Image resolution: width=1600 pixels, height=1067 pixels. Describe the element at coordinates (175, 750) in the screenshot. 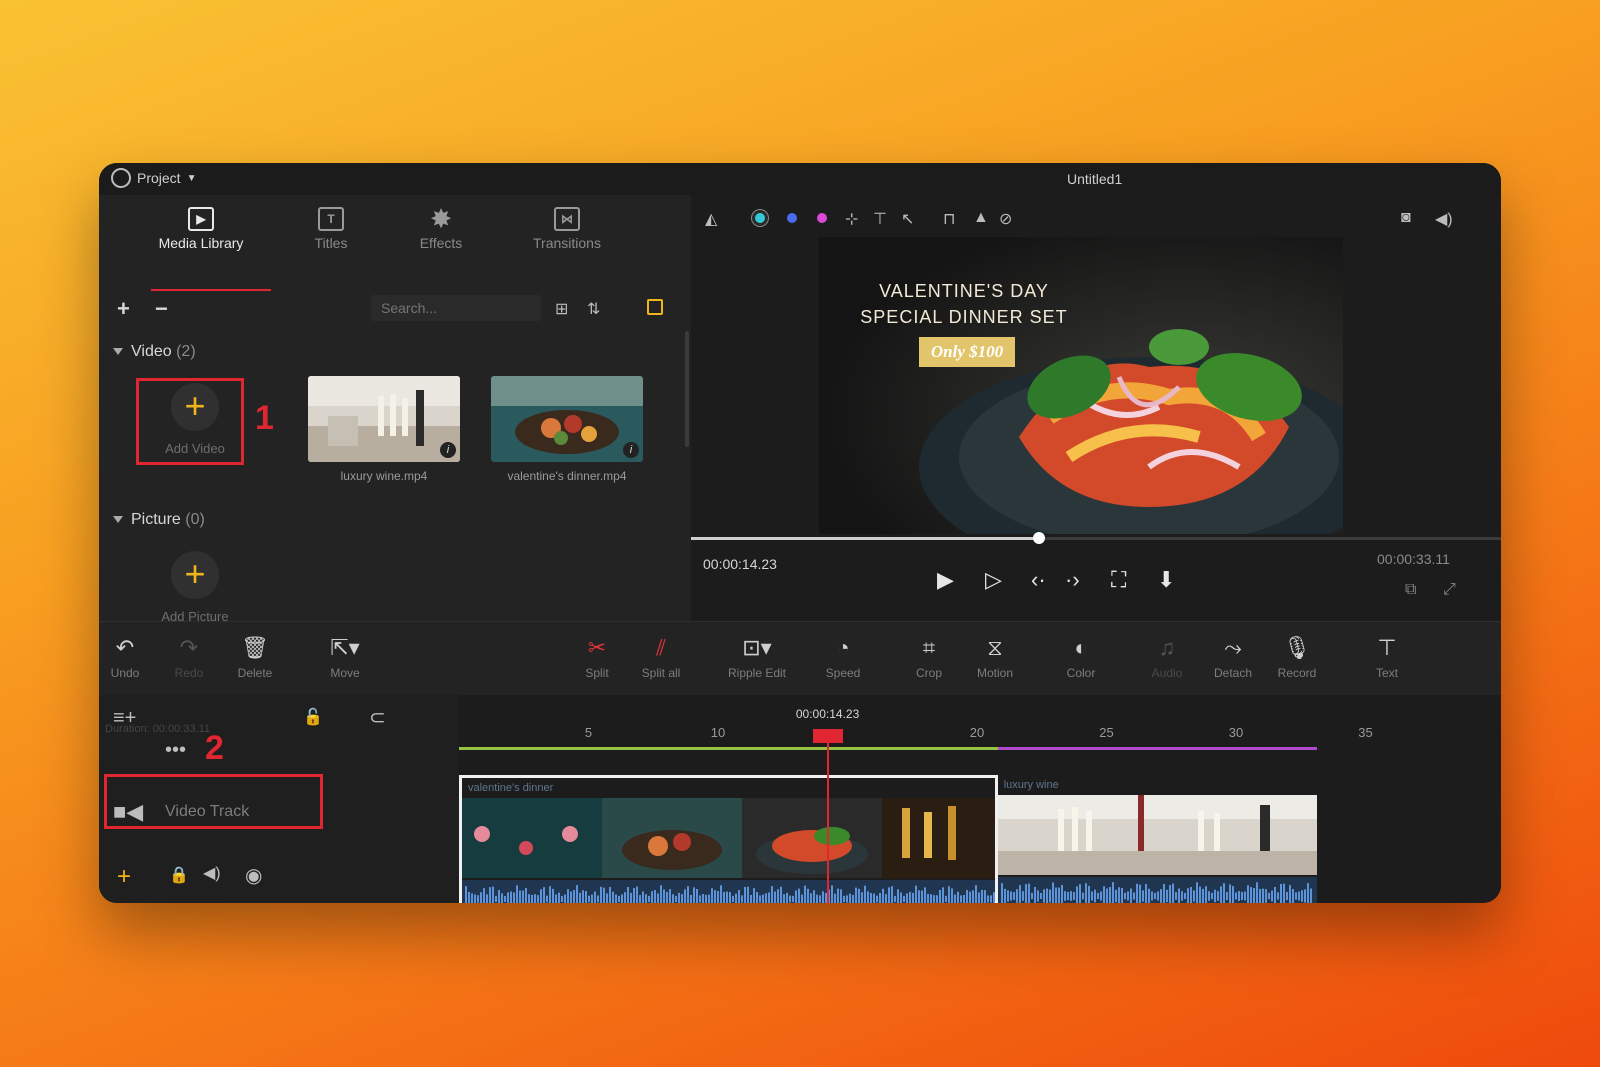

I see `more-icon: •••` at that location.